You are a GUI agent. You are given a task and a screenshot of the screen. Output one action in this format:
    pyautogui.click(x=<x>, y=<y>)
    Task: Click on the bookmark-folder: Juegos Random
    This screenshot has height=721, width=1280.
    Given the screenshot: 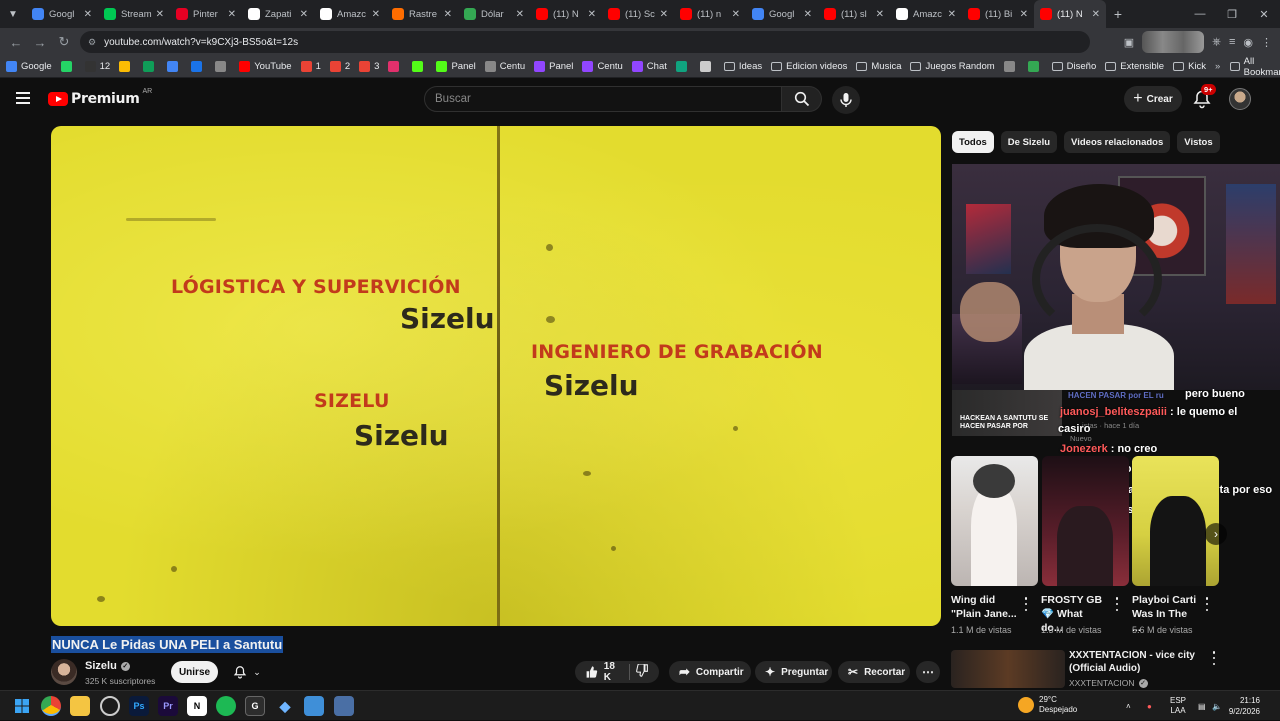 What is the action you would take?
    pyautogui.click(x=952, y=66)
    